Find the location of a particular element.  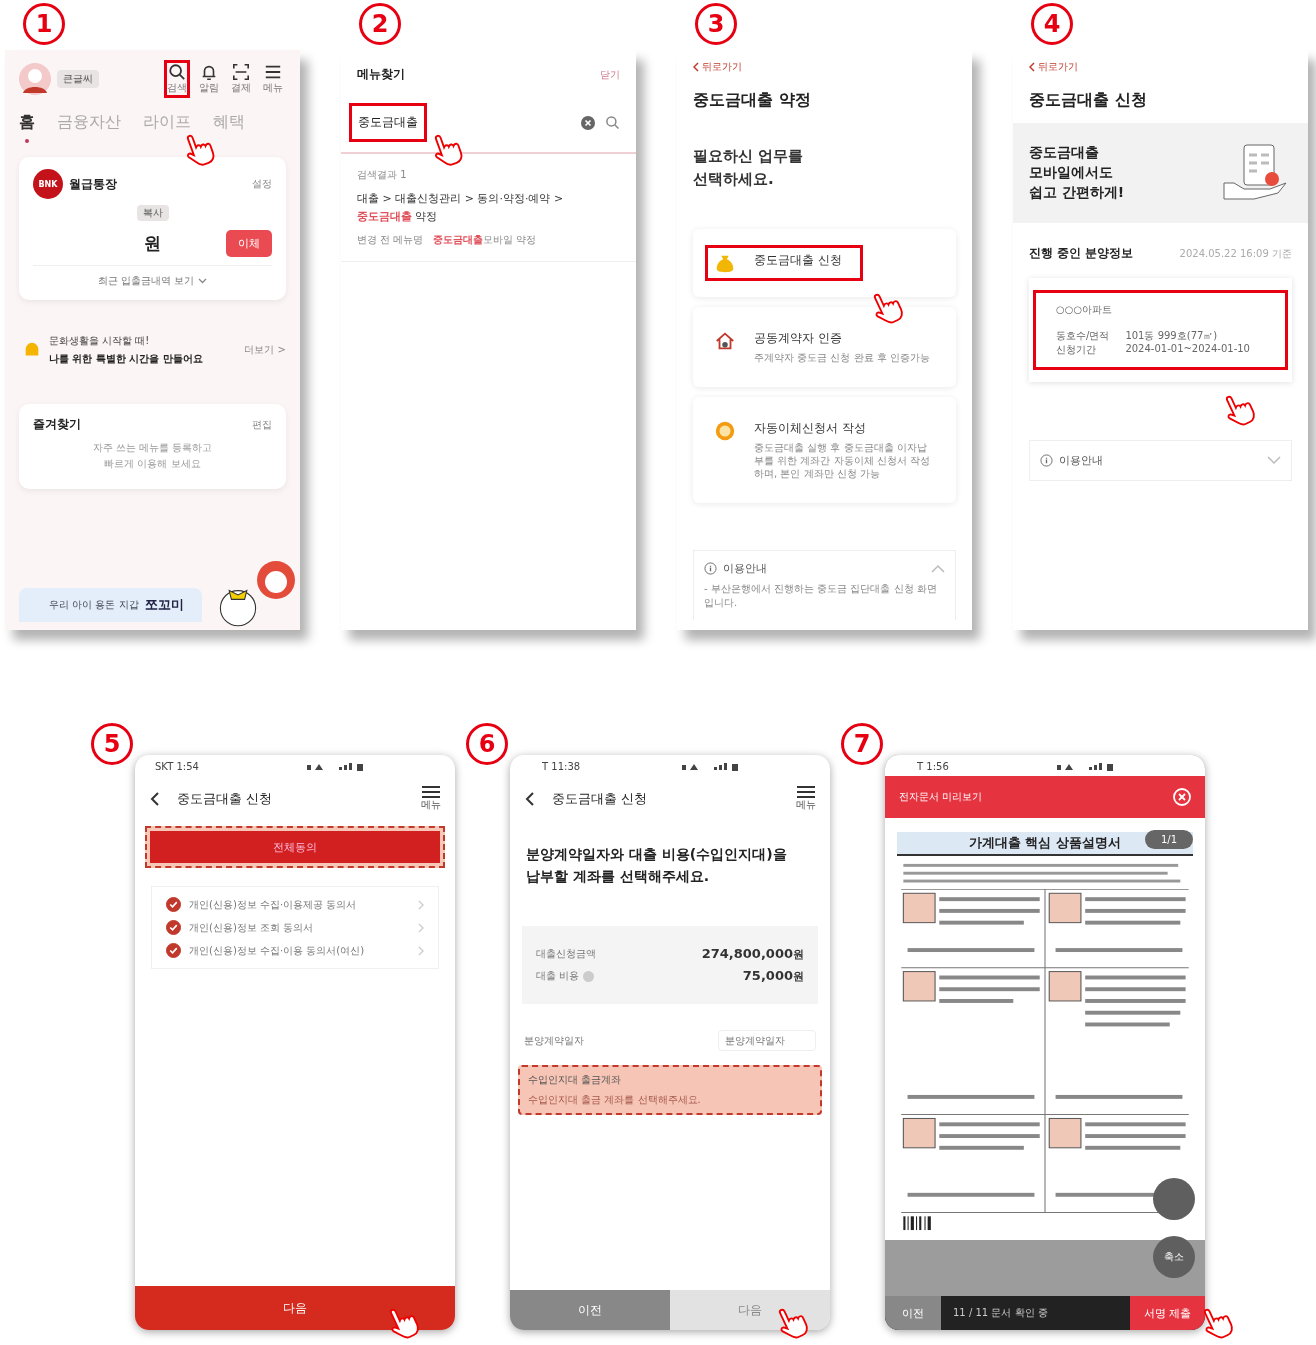

info-panel: 이용안내 is located at coordinates (1160, 460).